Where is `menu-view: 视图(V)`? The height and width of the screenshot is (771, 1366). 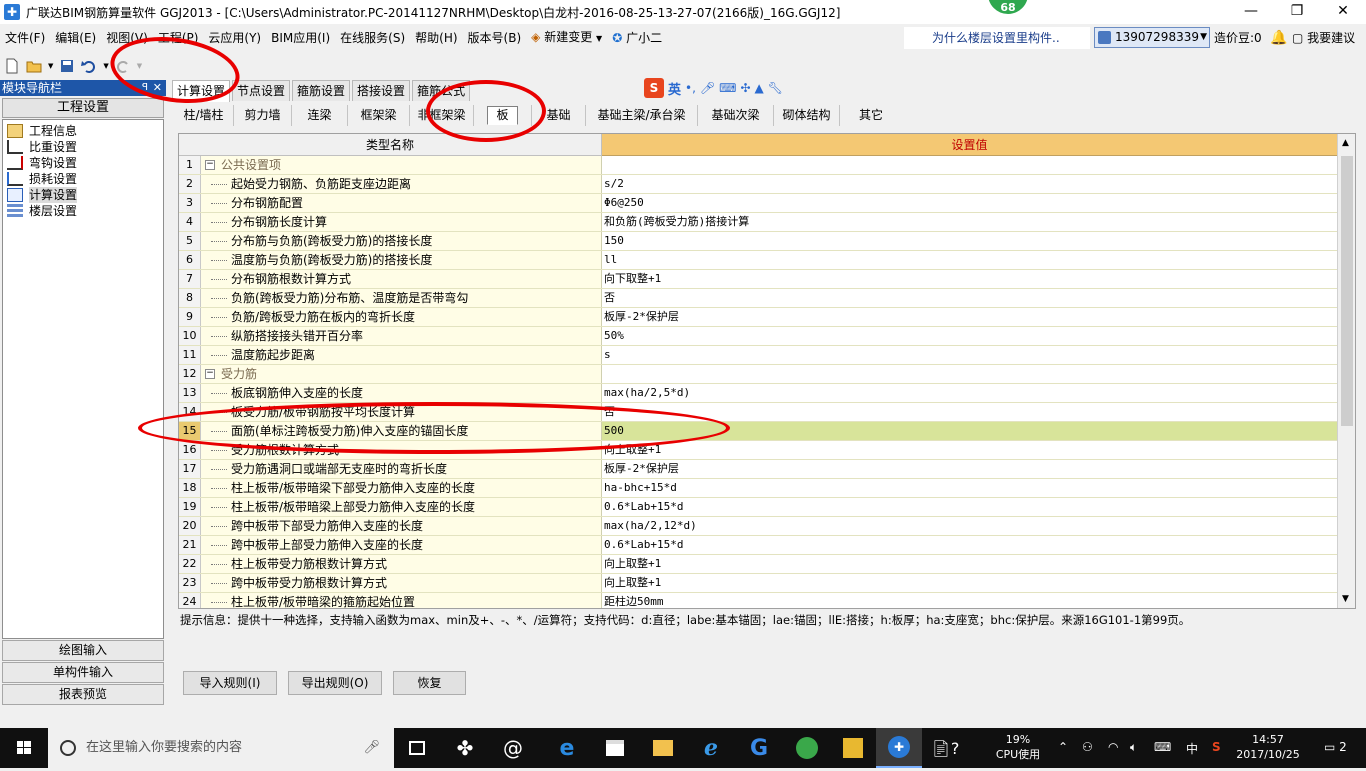 menu-view: 视图(V) is located at coordinates (127, 38).